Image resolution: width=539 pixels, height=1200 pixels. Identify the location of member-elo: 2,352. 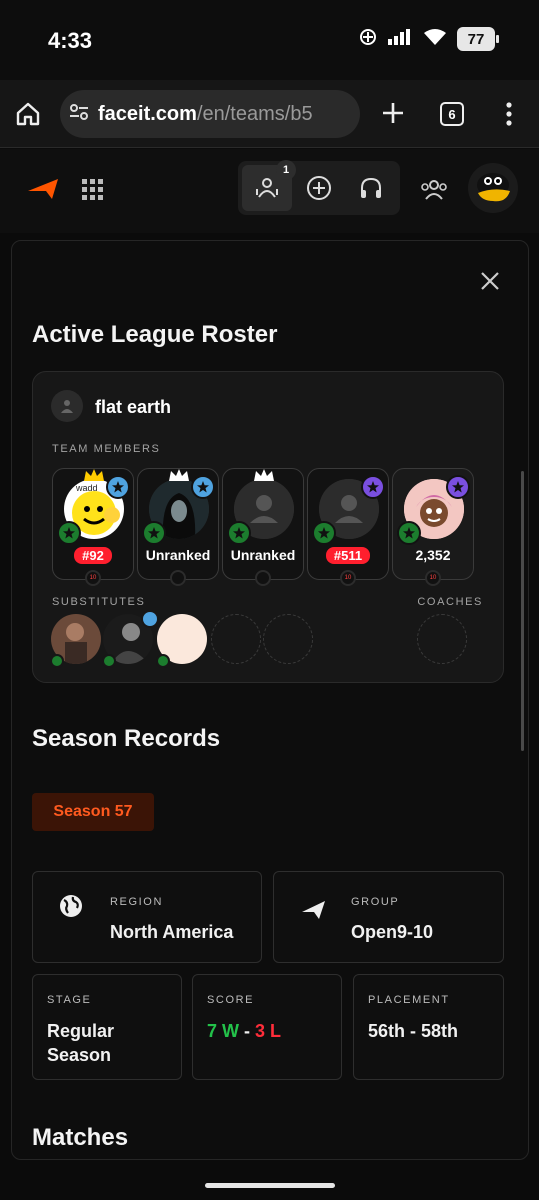
(433, 555).